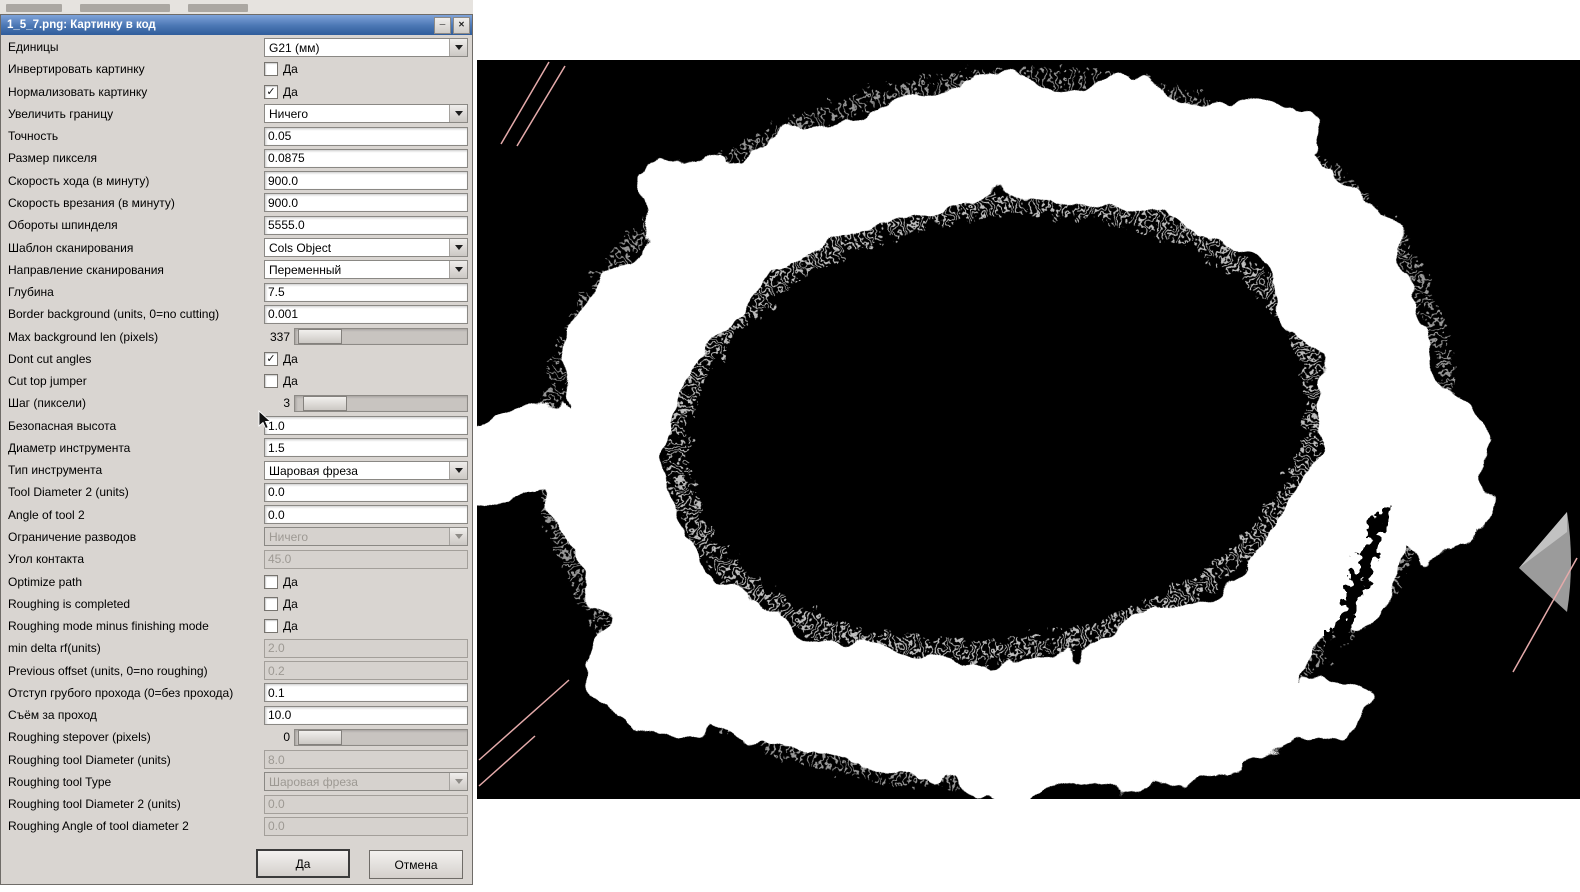 The height and width of the screenshot is (892, 1580). What do you see at coordinates (47, 403) in the screenshot?
I see `field-label: Шаг (пиксели)` at bounding box center [47, 403].